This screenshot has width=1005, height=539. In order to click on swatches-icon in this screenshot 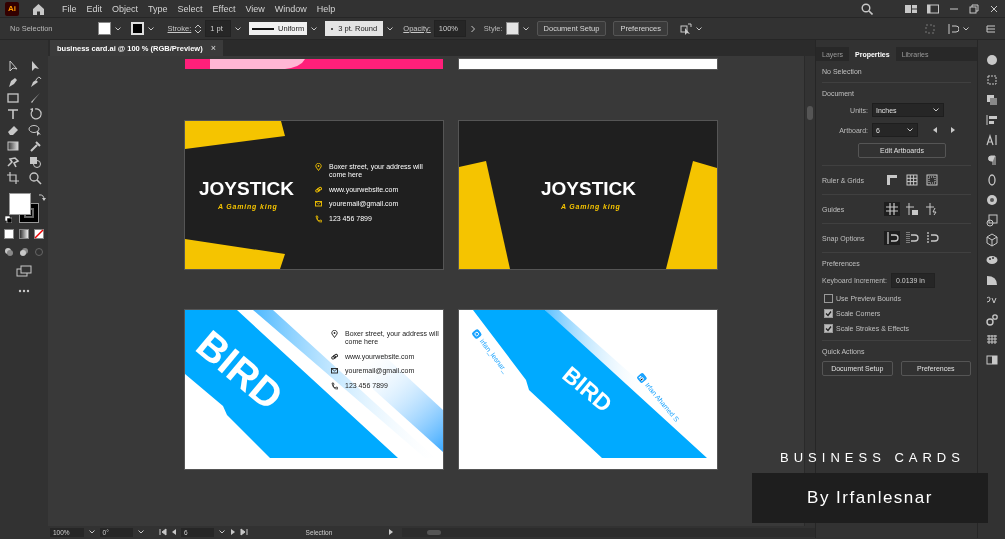, I will do `click(991, 340)`.